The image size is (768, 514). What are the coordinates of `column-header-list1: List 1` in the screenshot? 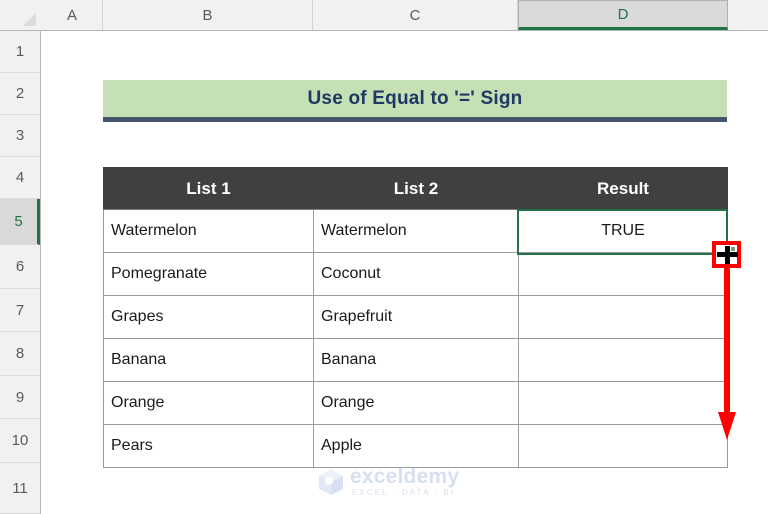 It's located at (208, 188).